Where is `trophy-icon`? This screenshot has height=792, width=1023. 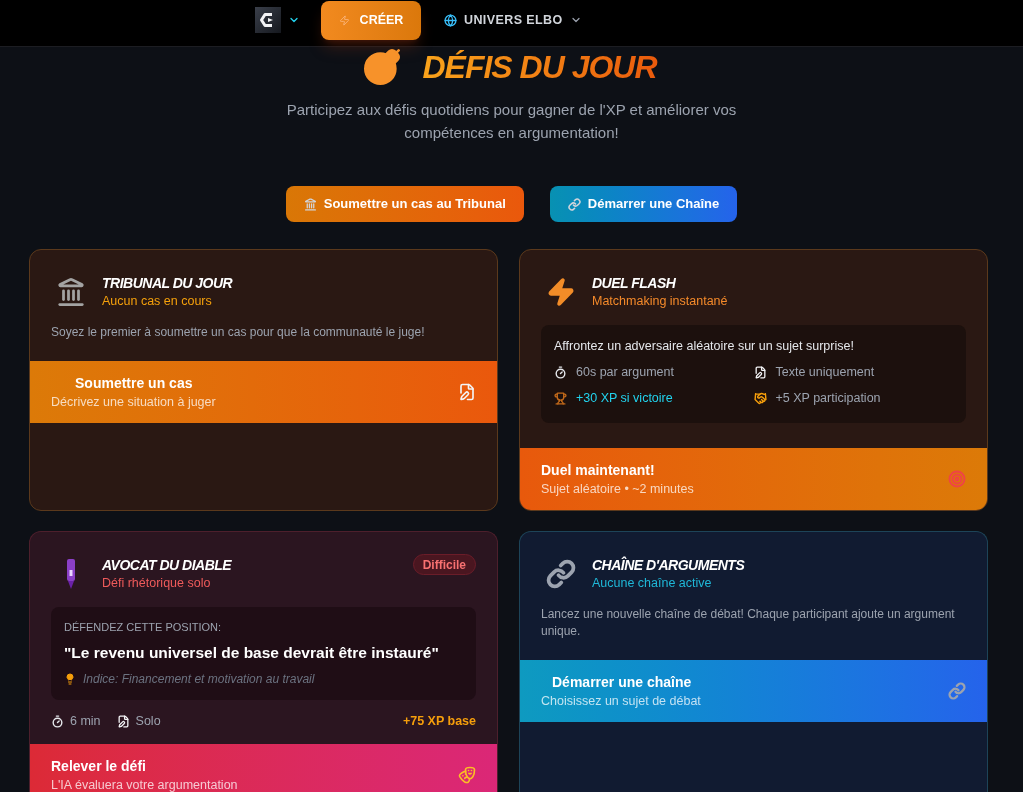 trophy-icon is located at coordinates (560, 398).